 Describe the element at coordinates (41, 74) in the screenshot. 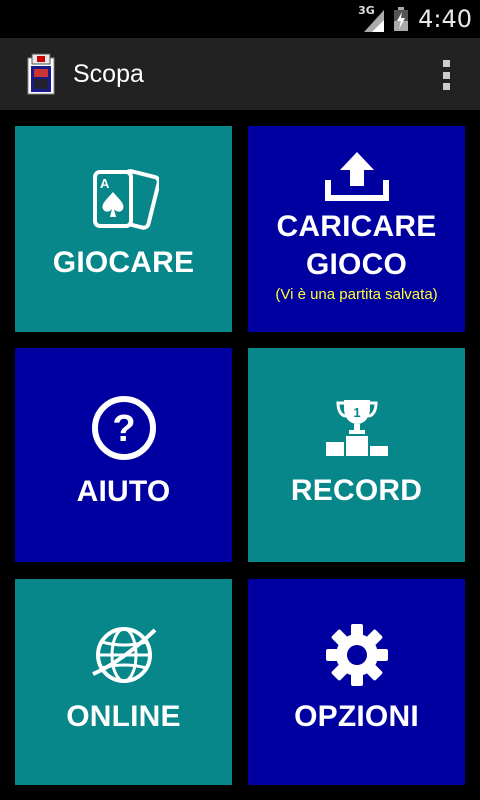

I see `app-logo-icon` at that location.